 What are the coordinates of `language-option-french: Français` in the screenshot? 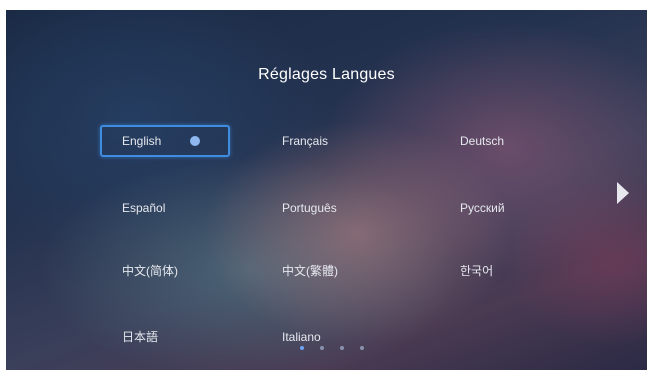 It's located at (325, 141).